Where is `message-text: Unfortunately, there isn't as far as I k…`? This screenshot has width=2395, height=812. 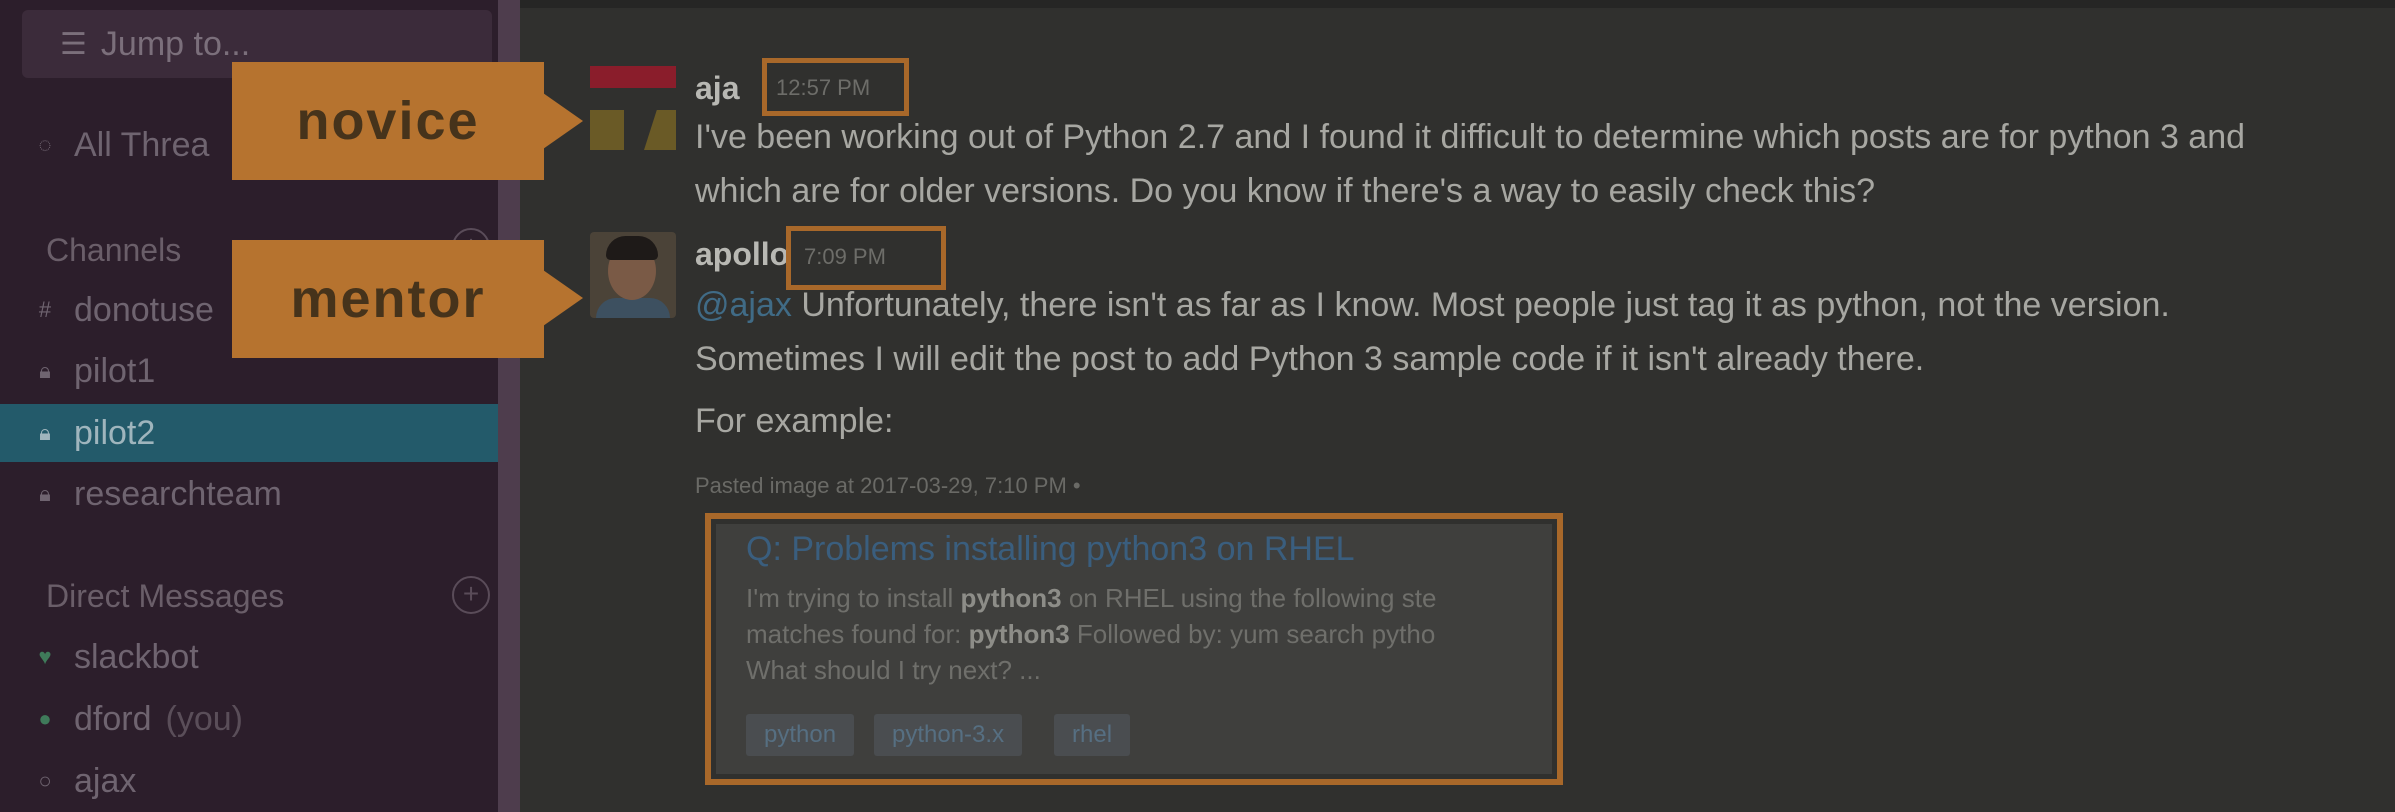
message-text: Unfortunately, there isn't as far as I k… is located at coordinates (1485, 305).